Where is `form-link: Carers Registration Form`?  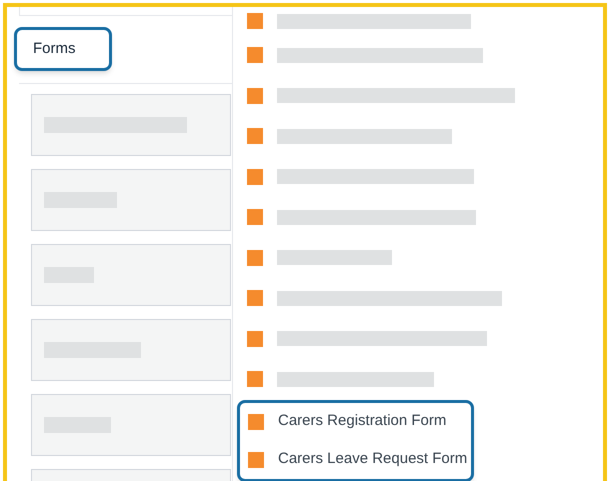
form-link: Carers Registration Form is located at coordinates (362, 421).